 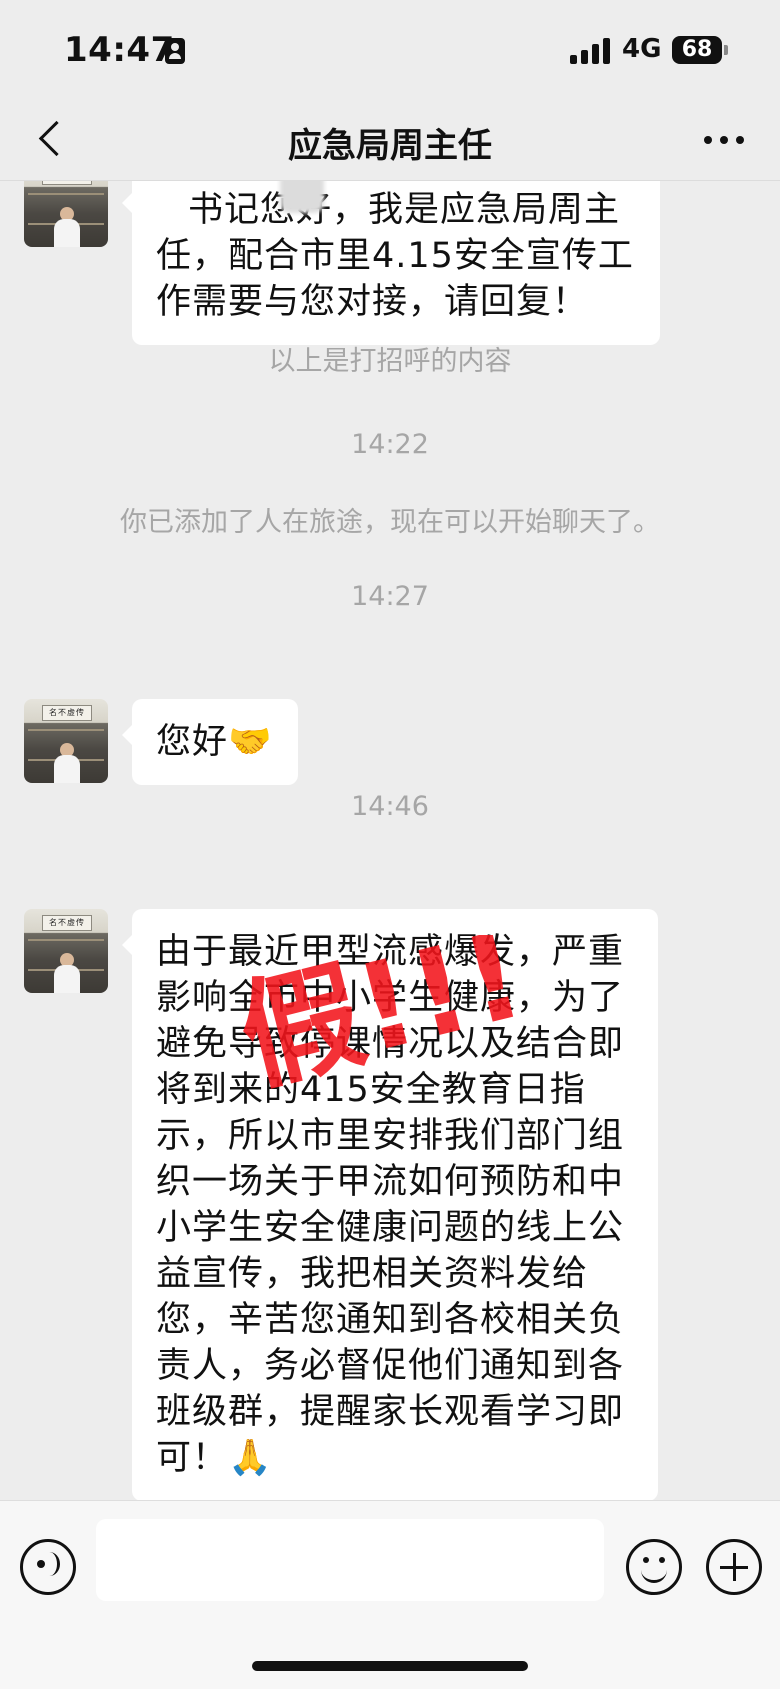 What do you see at coordinates (119, 50) in the screenshot?
I see `status-time: 14:47` at bounding box center [119, 50].